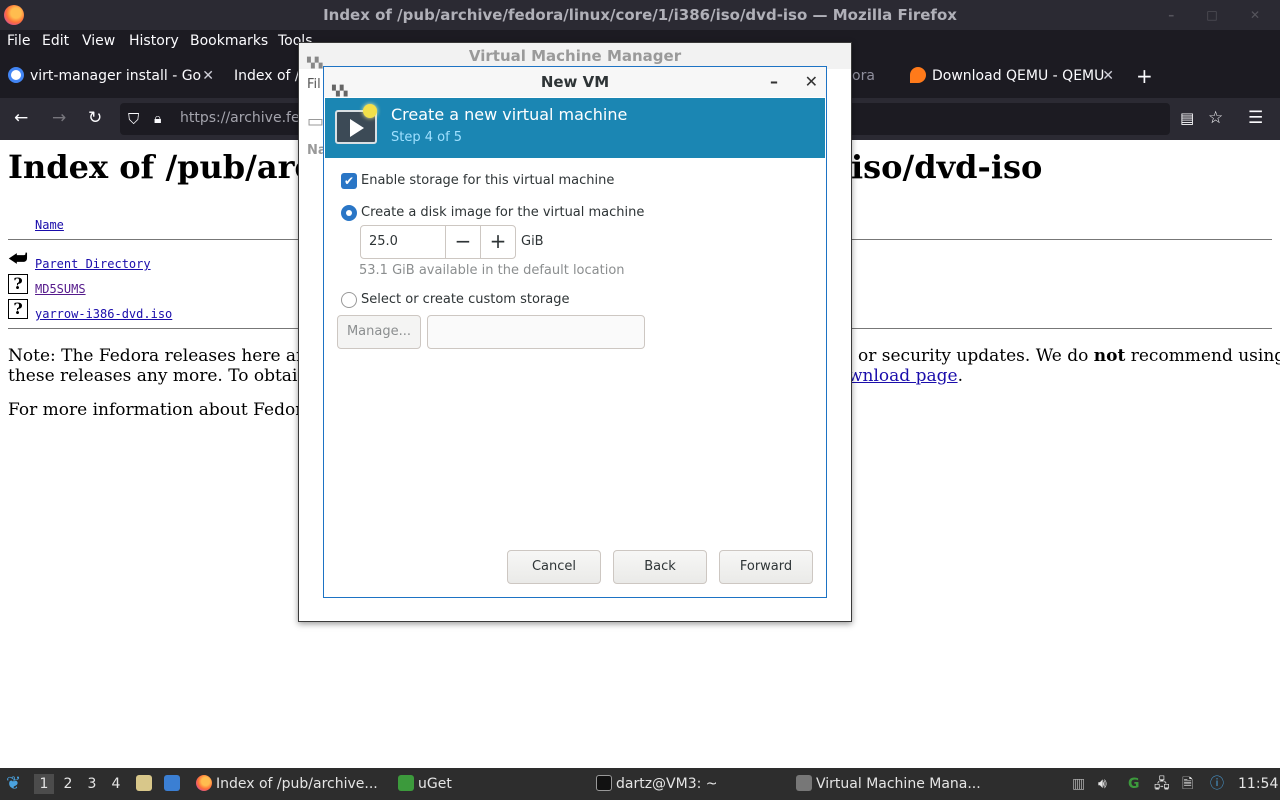 This screenshot has height=800, width=1280. Describe the element at coordinates (575, 56) in the screenshot. I see `virt-manager-title: Virtual Machine Manager` at that location.